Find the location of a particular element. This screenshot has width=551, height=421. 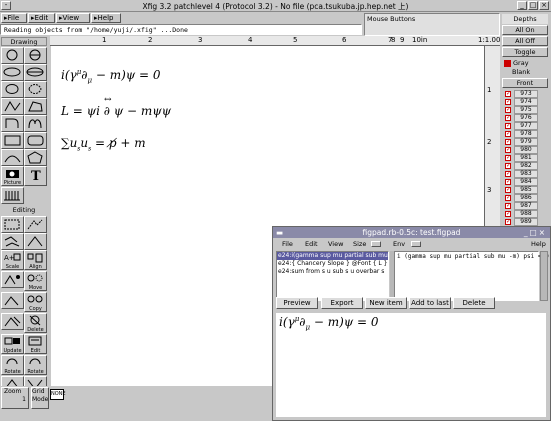

figpad-menu-icon: ▬ is located at coordinates (279, 232).